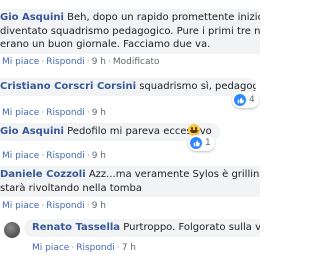 The height and width of the screenshot is (260, 320). I want to click on comment-author: Renato Tassella, so click(76, 227).